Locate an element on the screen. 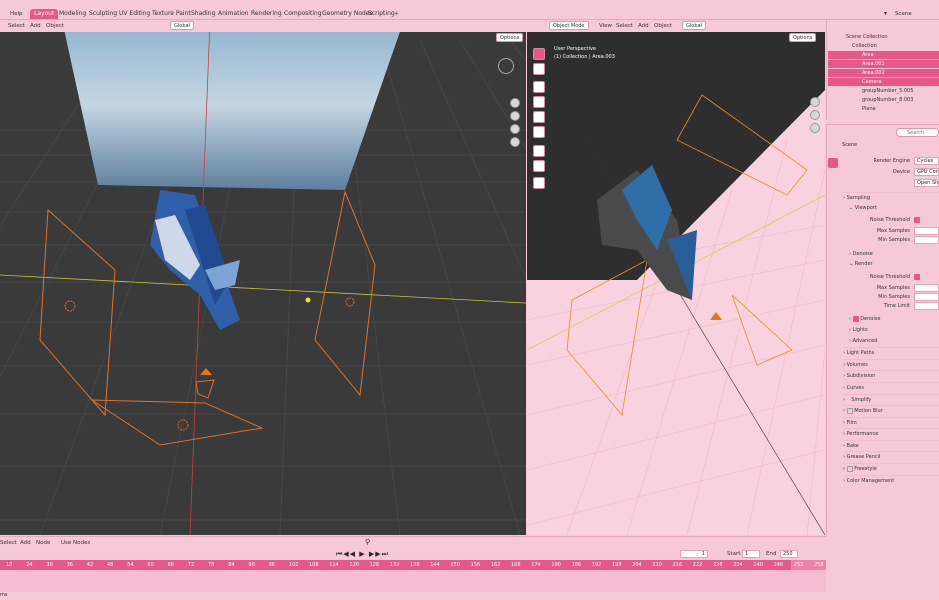 The height and width of the screenshot is (600, 939). outliner-item: groupNumber_5.005 is located at coordinates (883, 91).